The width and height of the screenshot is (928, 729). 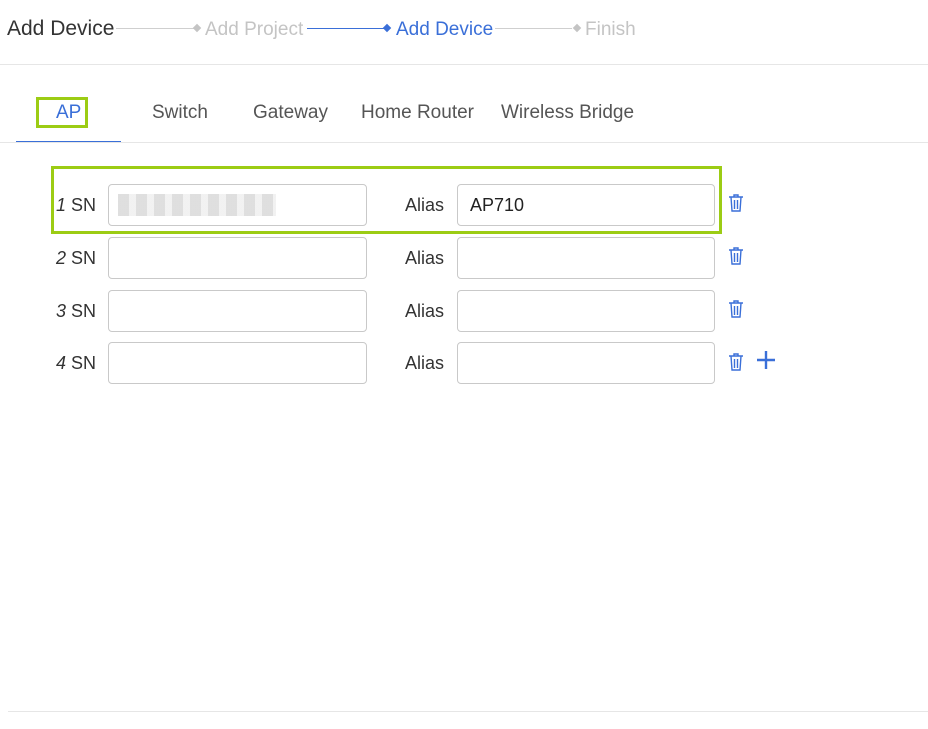 What do you see at coordinates (62, 112) in the screenshot?
I see `highlight-box-tab` at bounding box center [62, 112].